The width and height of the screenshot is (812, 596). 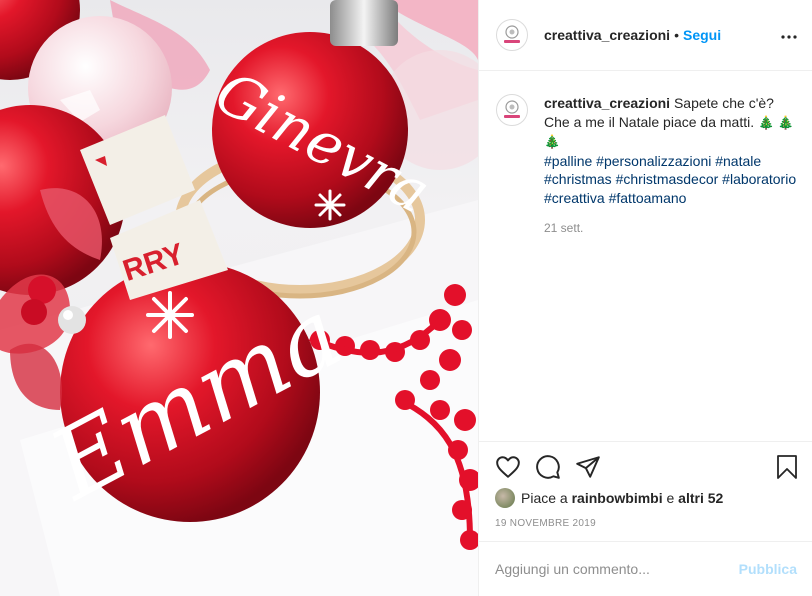 What do you see at coordinates (505, 498) in the screenshot?
I see `liker-avatar` at bounding box center [505, 498].